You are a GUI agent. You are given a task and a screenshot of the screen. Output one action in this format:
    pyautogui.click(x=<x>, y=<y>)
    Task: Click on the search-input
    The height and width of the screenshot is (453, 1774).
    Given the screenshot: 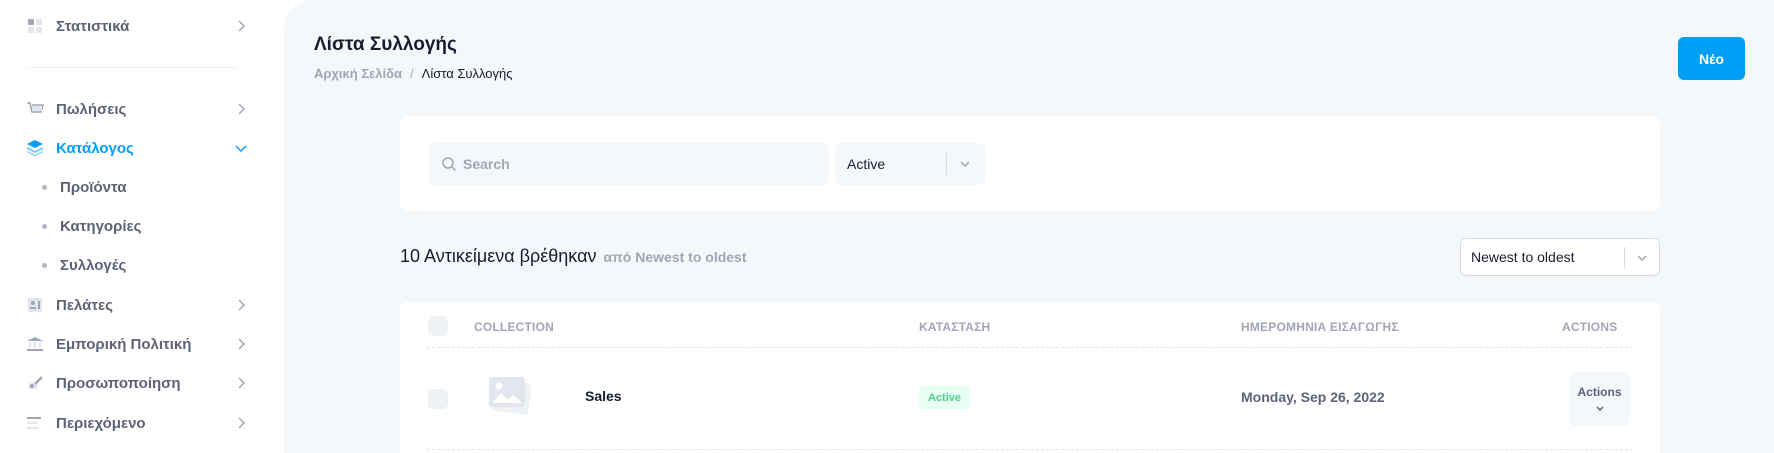 What is the action you would take?
    pyautogui.click(x=643, y=164)
    